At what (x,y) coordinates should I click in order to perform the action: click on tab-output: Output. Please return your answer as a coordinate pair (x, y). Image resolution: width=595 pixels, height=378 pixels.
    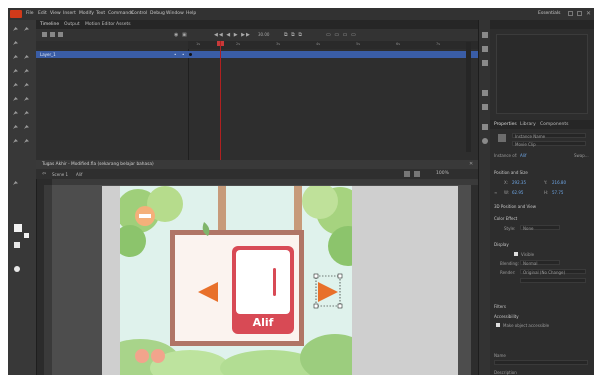
    Looking at the image, I should click on (72, 24).